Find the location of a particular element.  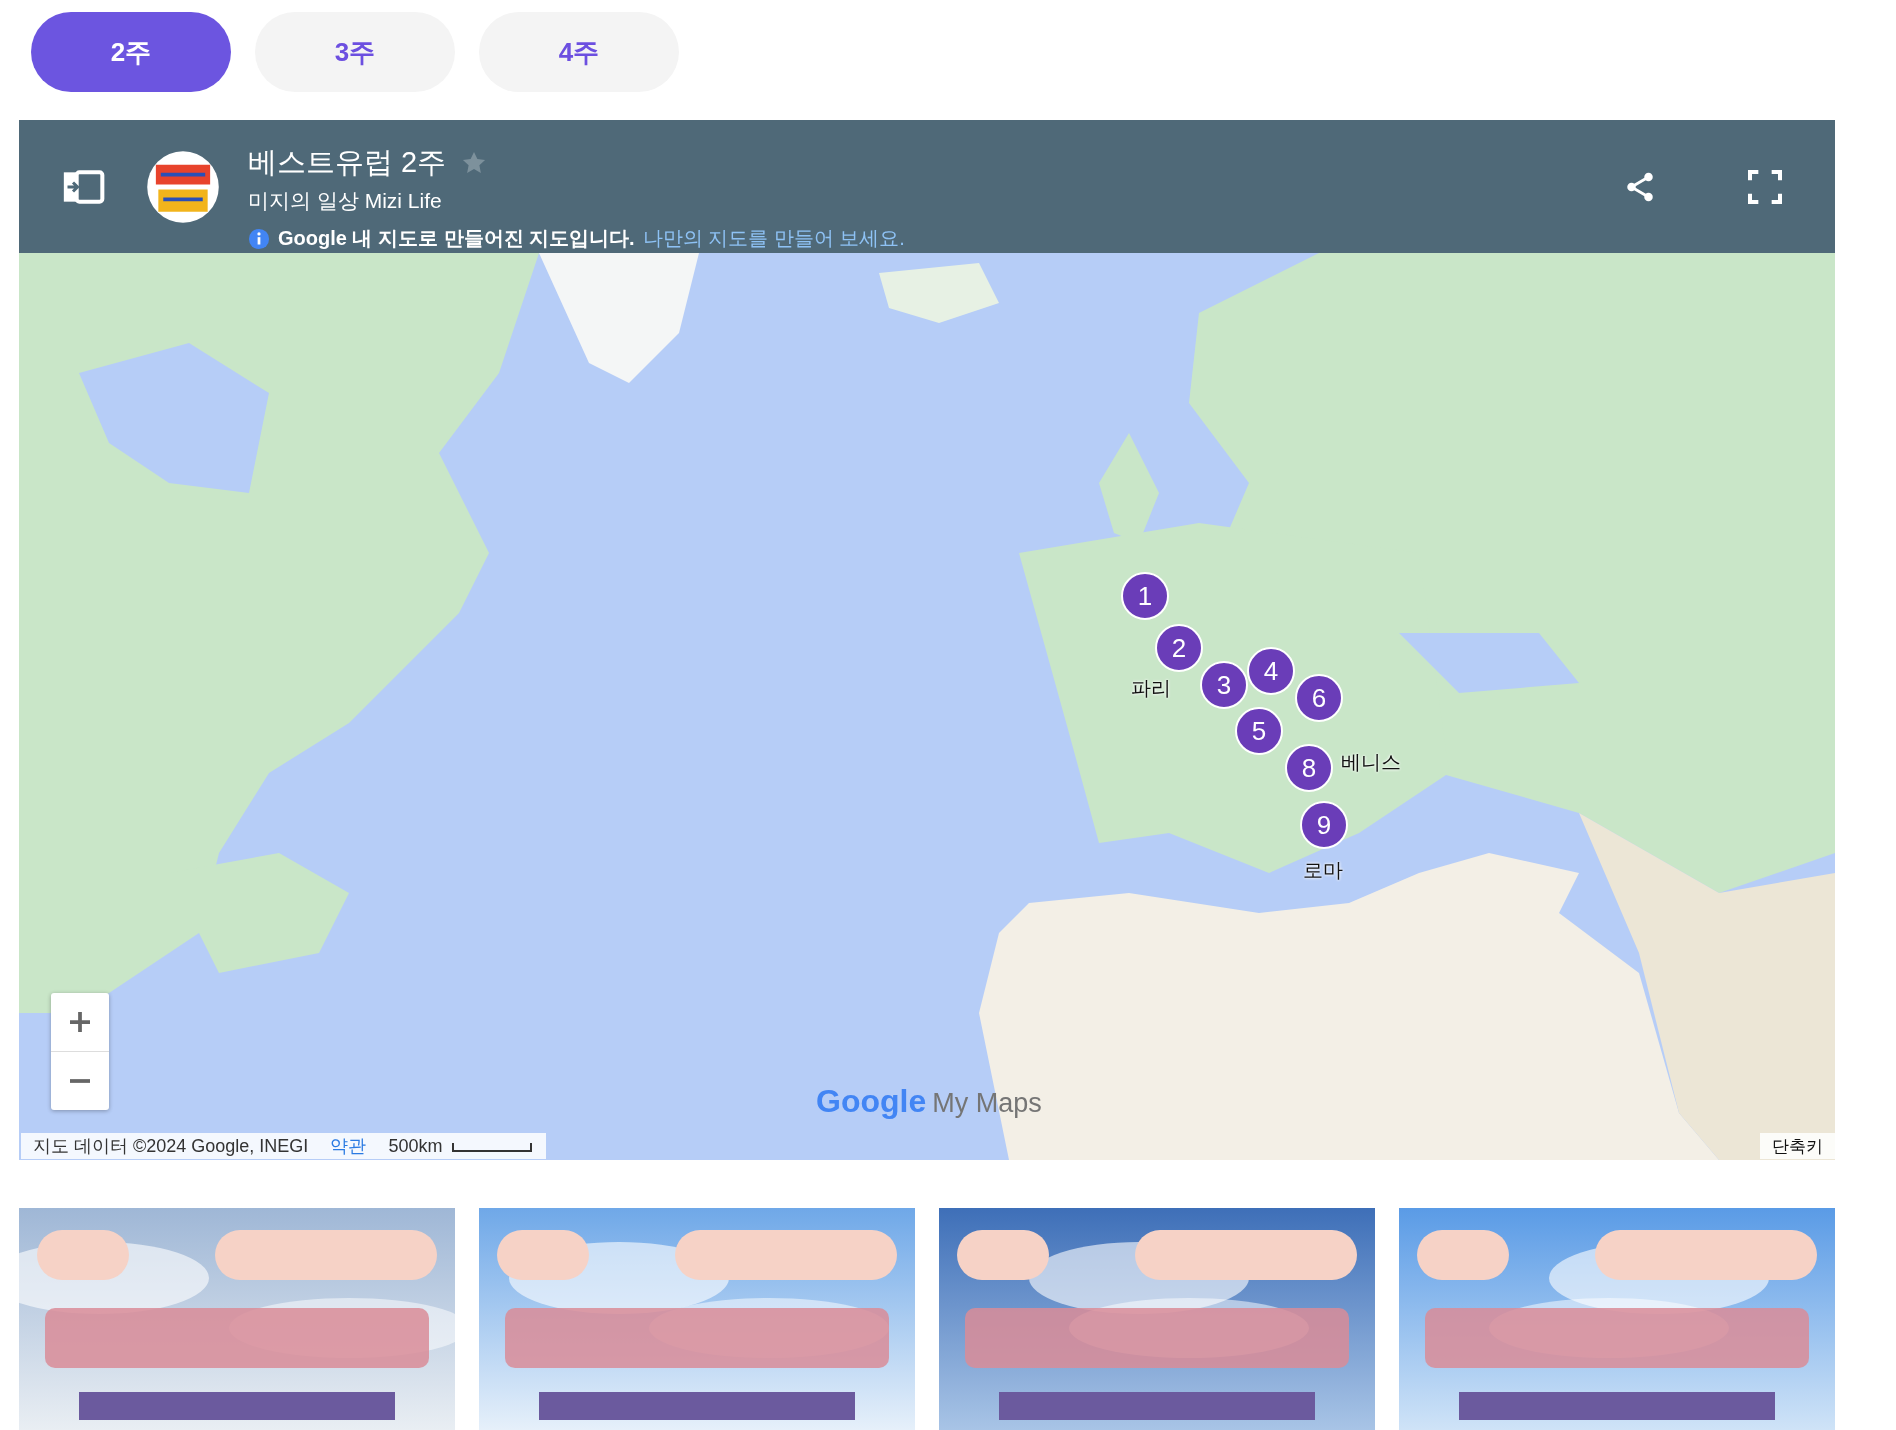

info-icon is located at coordinates (259, 238).